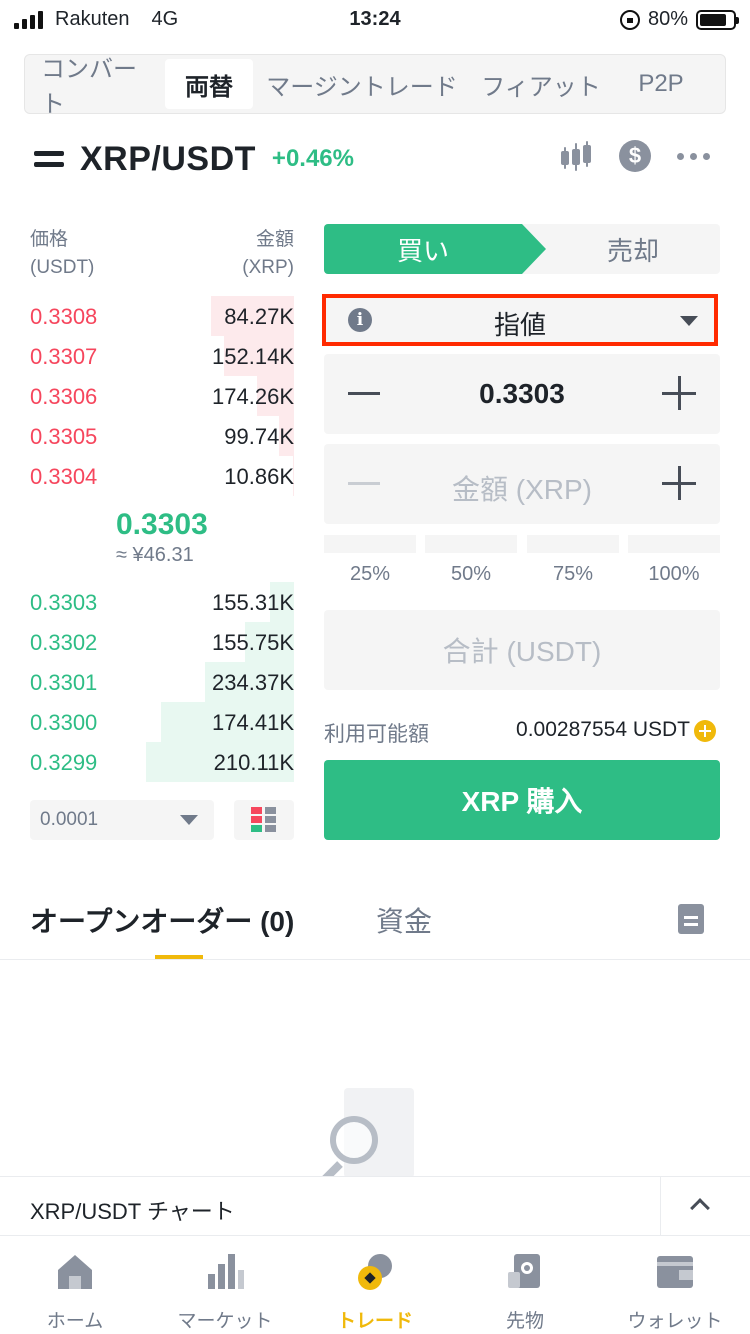 This screenshot has height=1334, width=750. Describe the element at coordinates (370, 574) in the screenshot. I see `percent-25-label: 25%` at that location.